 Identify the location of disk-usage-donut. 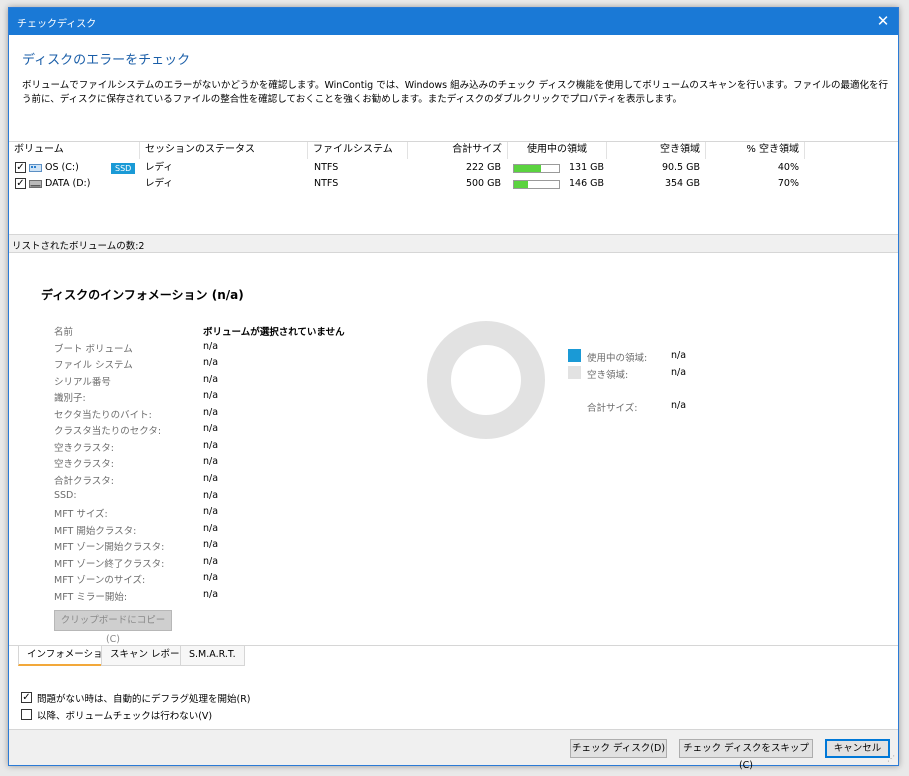
(486, 380).